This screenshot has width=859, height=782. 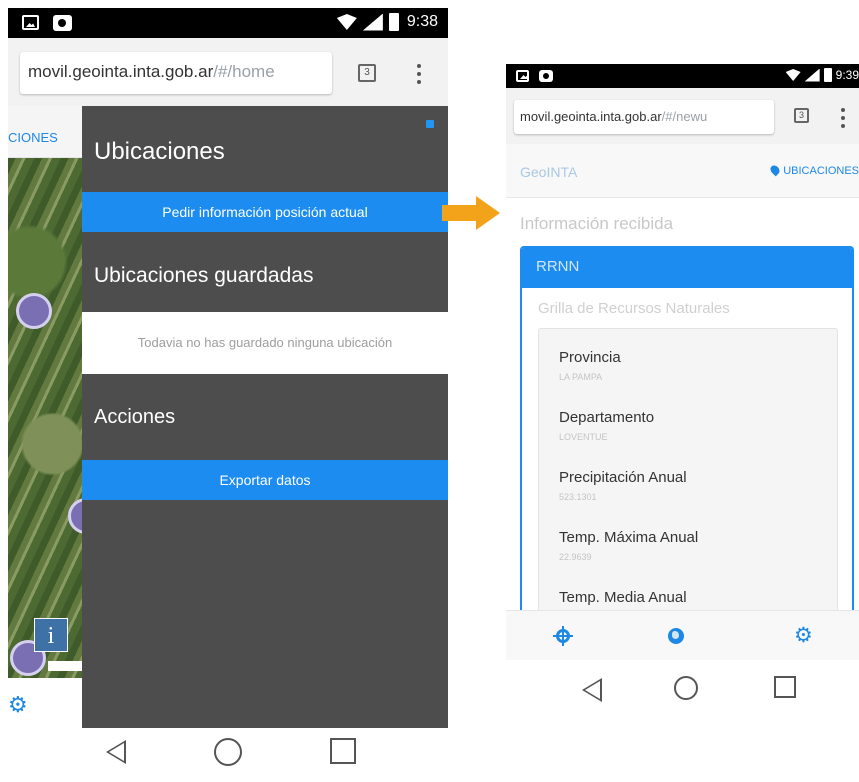 What do you see at coordinates (821, 171) in the screenshot?
I see `nav-locations-label: UBICACIONES` at bounding box center [821, 171].